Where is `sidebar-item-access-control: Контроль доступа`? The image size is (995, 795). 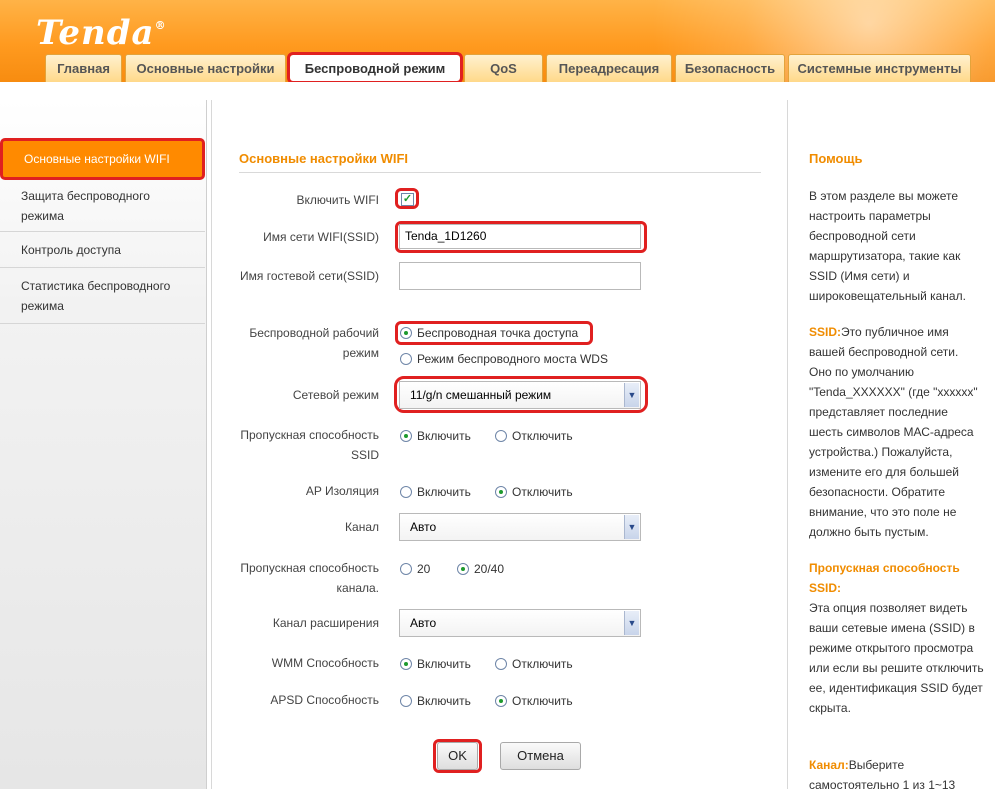 sidebar-item-access-control: Контроль доступа is located at coordinates (102, 250).